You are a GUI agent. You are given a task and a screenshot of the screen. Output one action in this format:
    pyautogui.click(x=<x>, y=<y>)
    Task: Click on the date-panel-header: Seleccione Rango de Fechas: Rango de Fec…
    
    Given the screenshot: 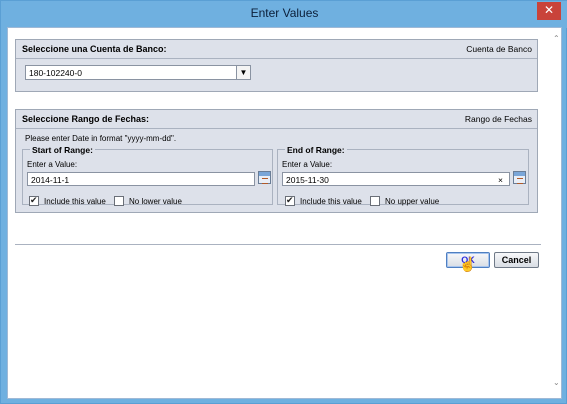 What is the action you would take?
    pyautogui.click(x=276, y=119)
    